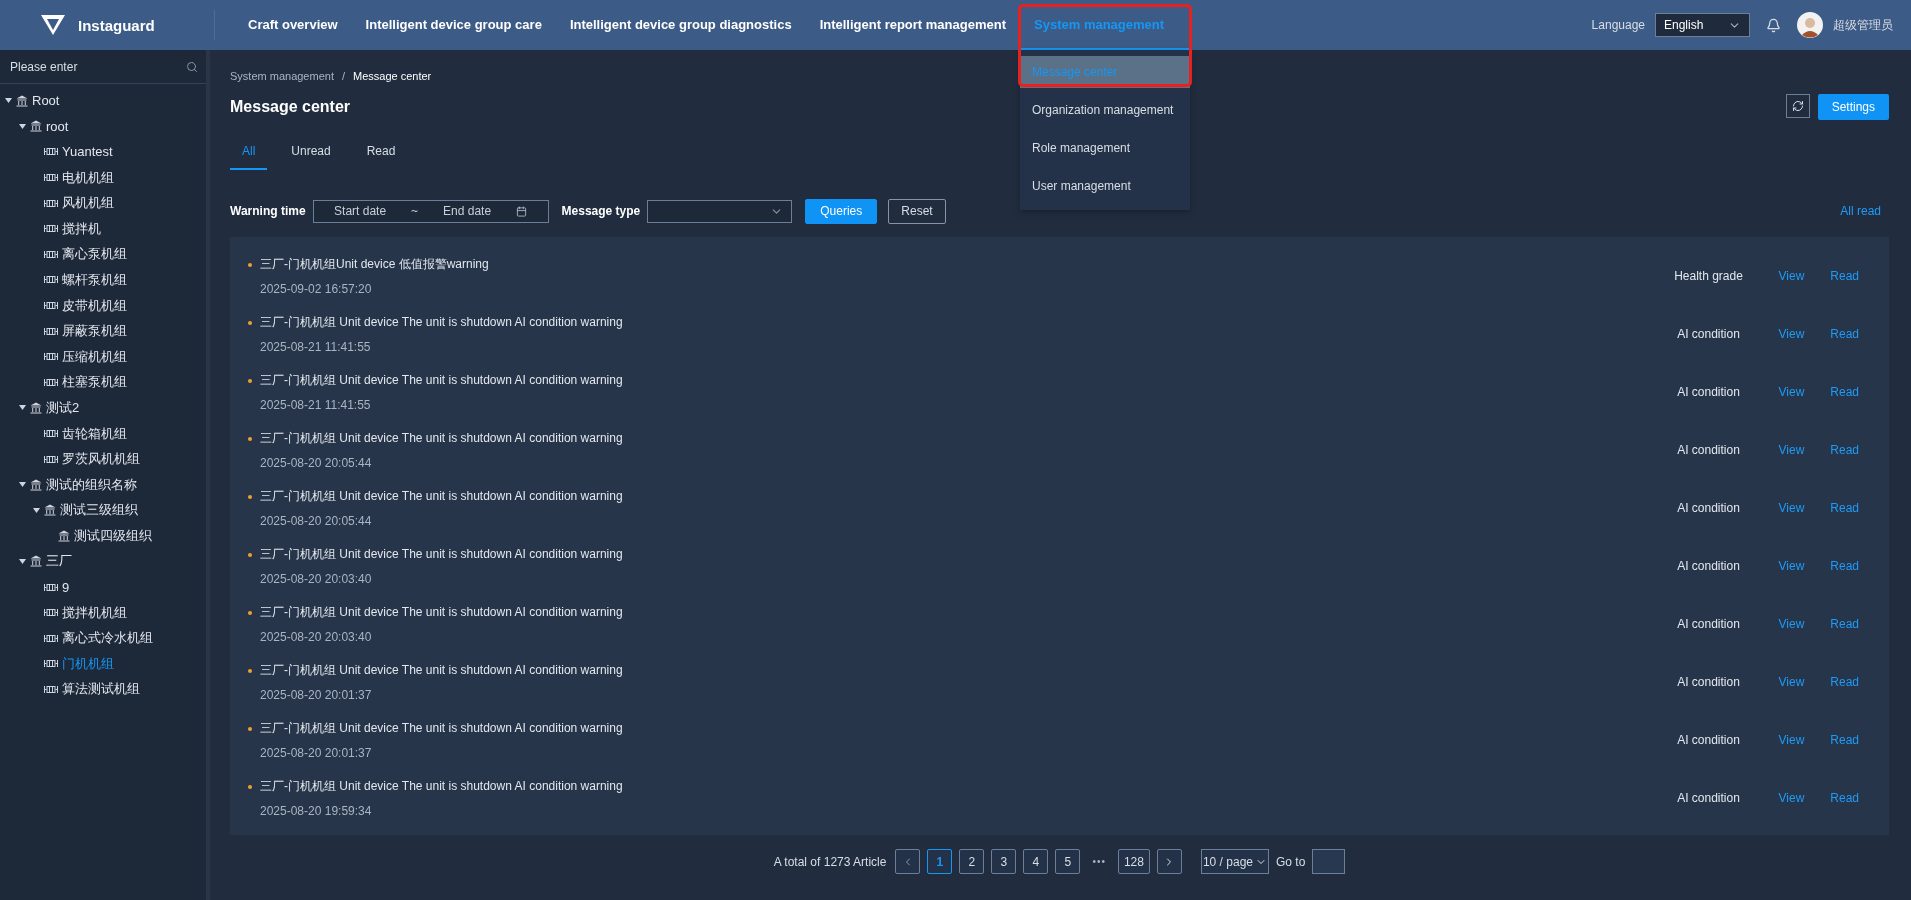 The width and height of the screenshot is (1911, 900). I want to click on page-size-select: 10 / page, so click(1234, 861).